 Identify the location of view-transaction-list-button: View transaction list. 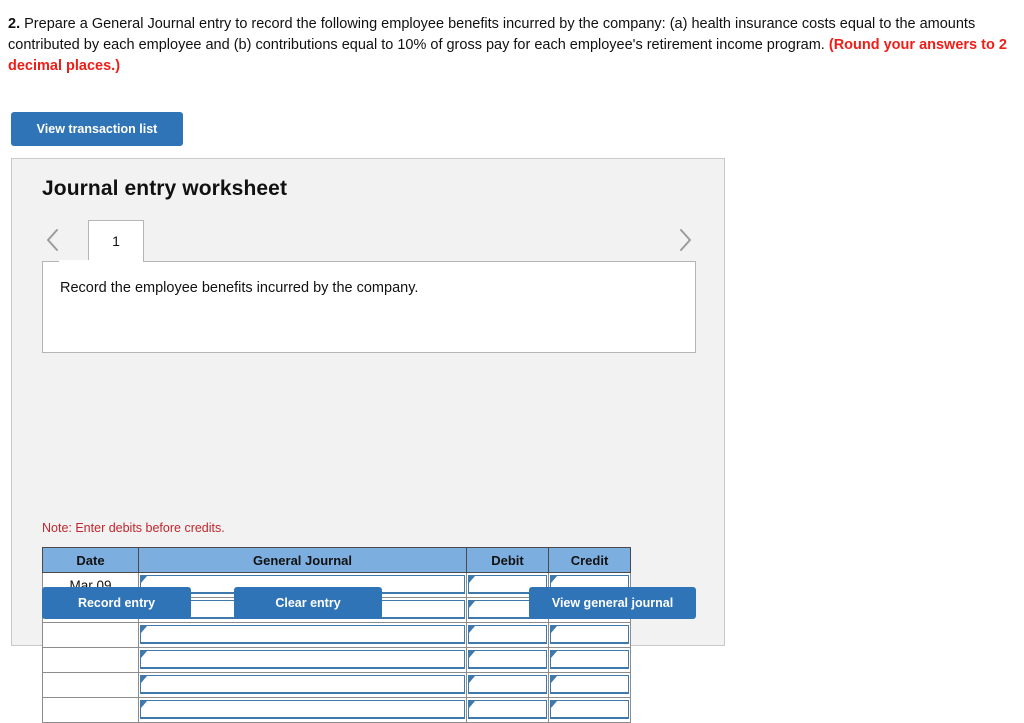
(97, 129).